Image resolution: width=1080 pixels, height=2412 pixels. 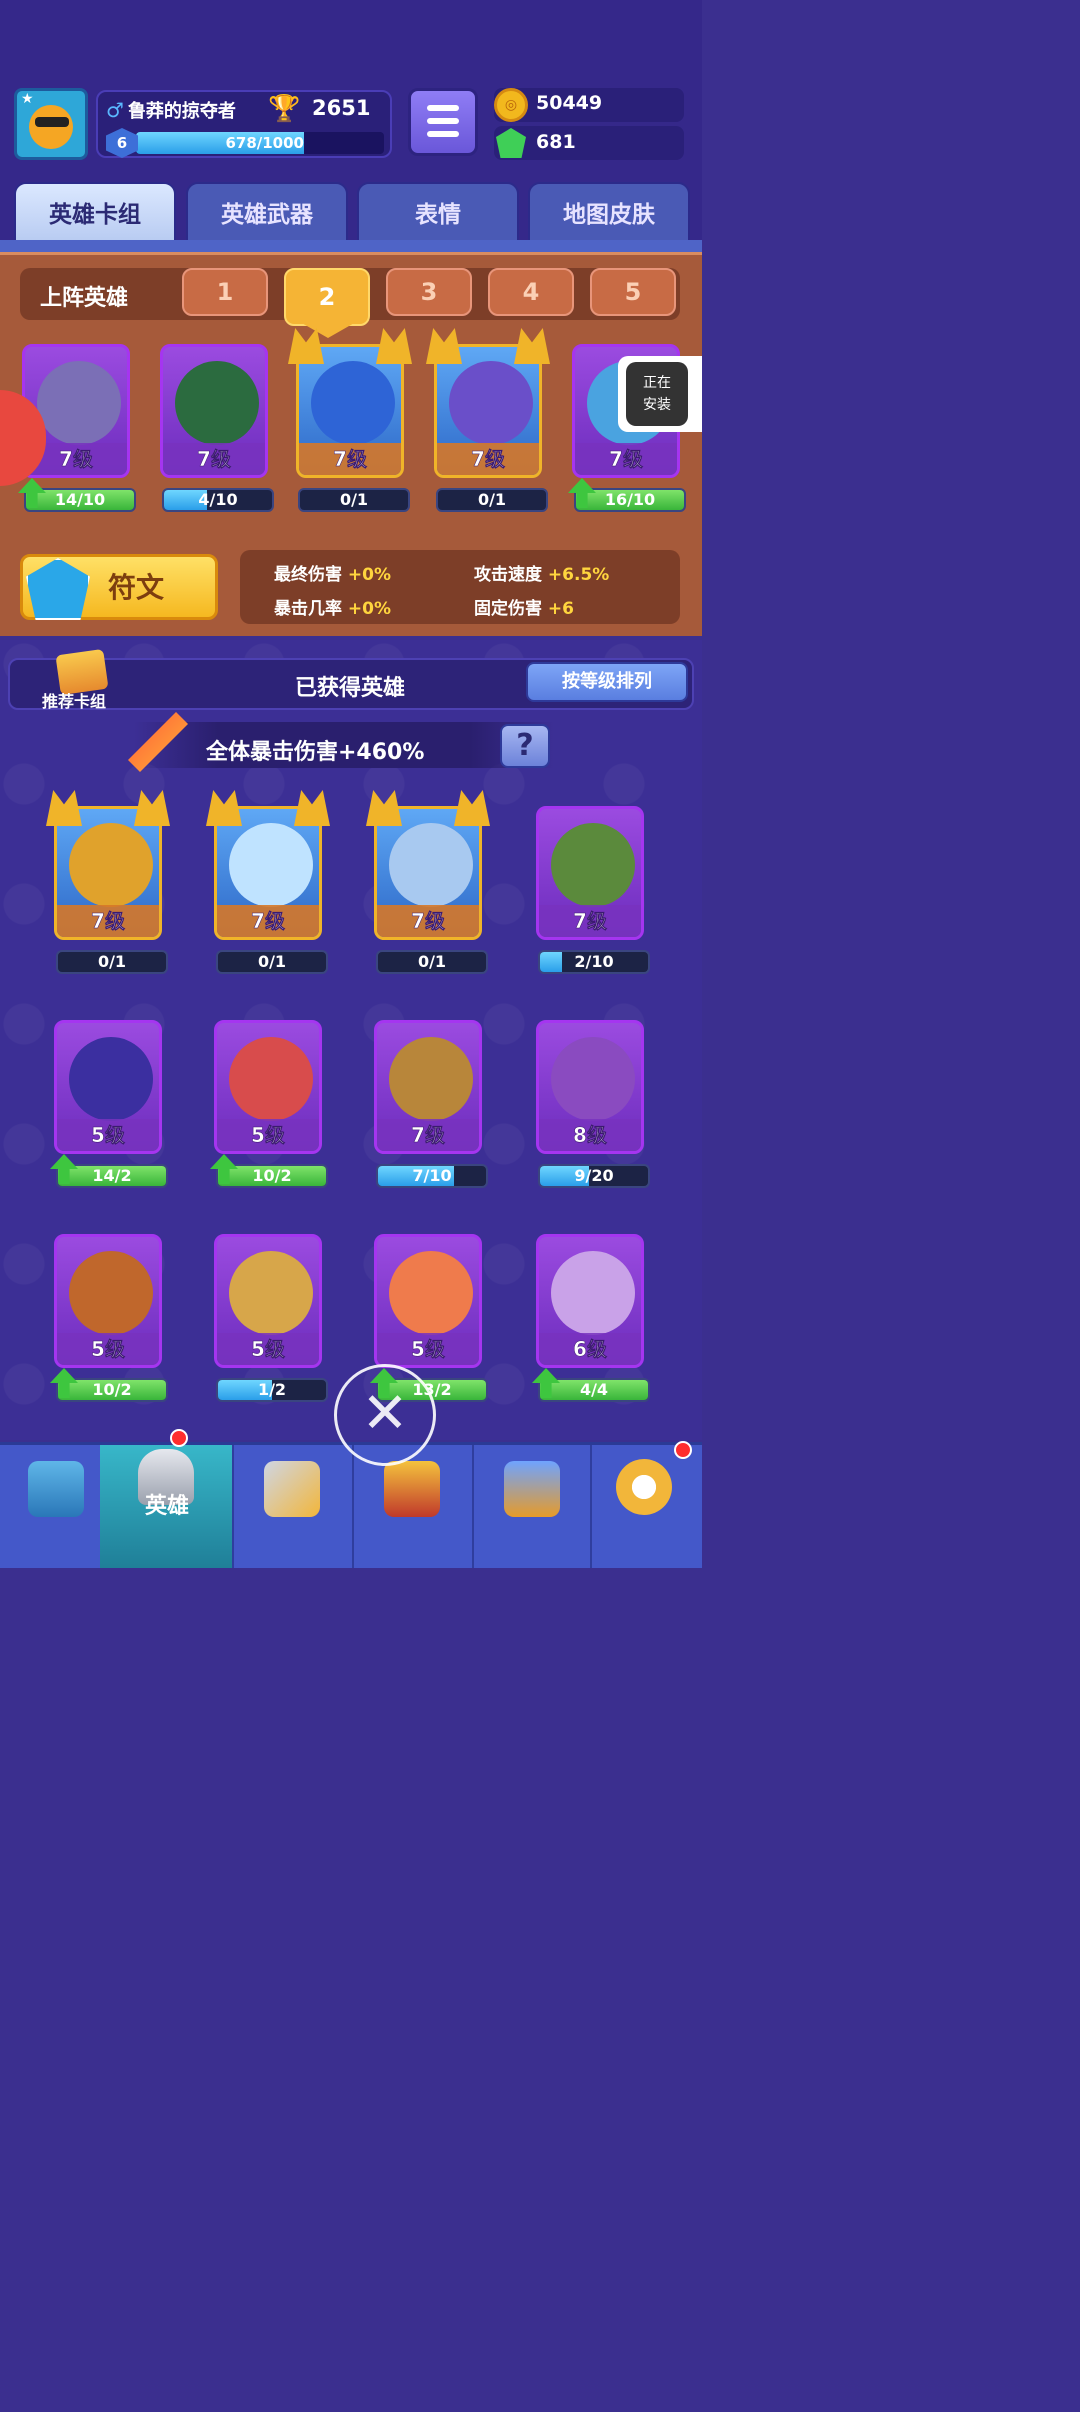 I want to click on stat-value: +6, so click(x=560, y=609).